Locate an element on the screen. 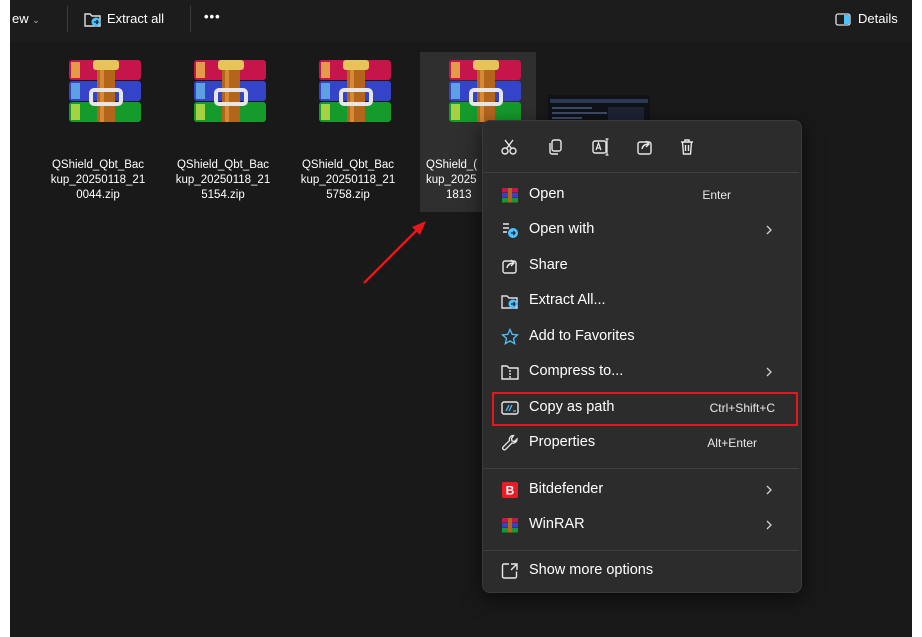 This screenshot has width=922, height=637. menu-item-label: Open is located at coordinates (547, 194).